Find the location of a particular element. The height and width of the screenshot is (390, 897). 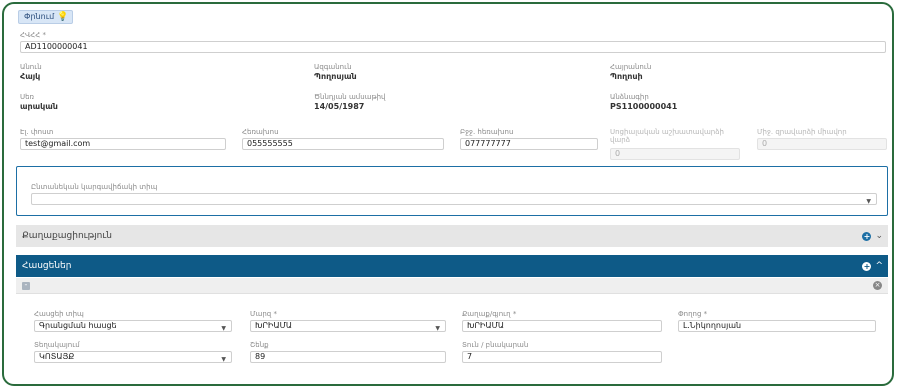

passport-value: PS1100000041 is located at coordinates (644, 106).